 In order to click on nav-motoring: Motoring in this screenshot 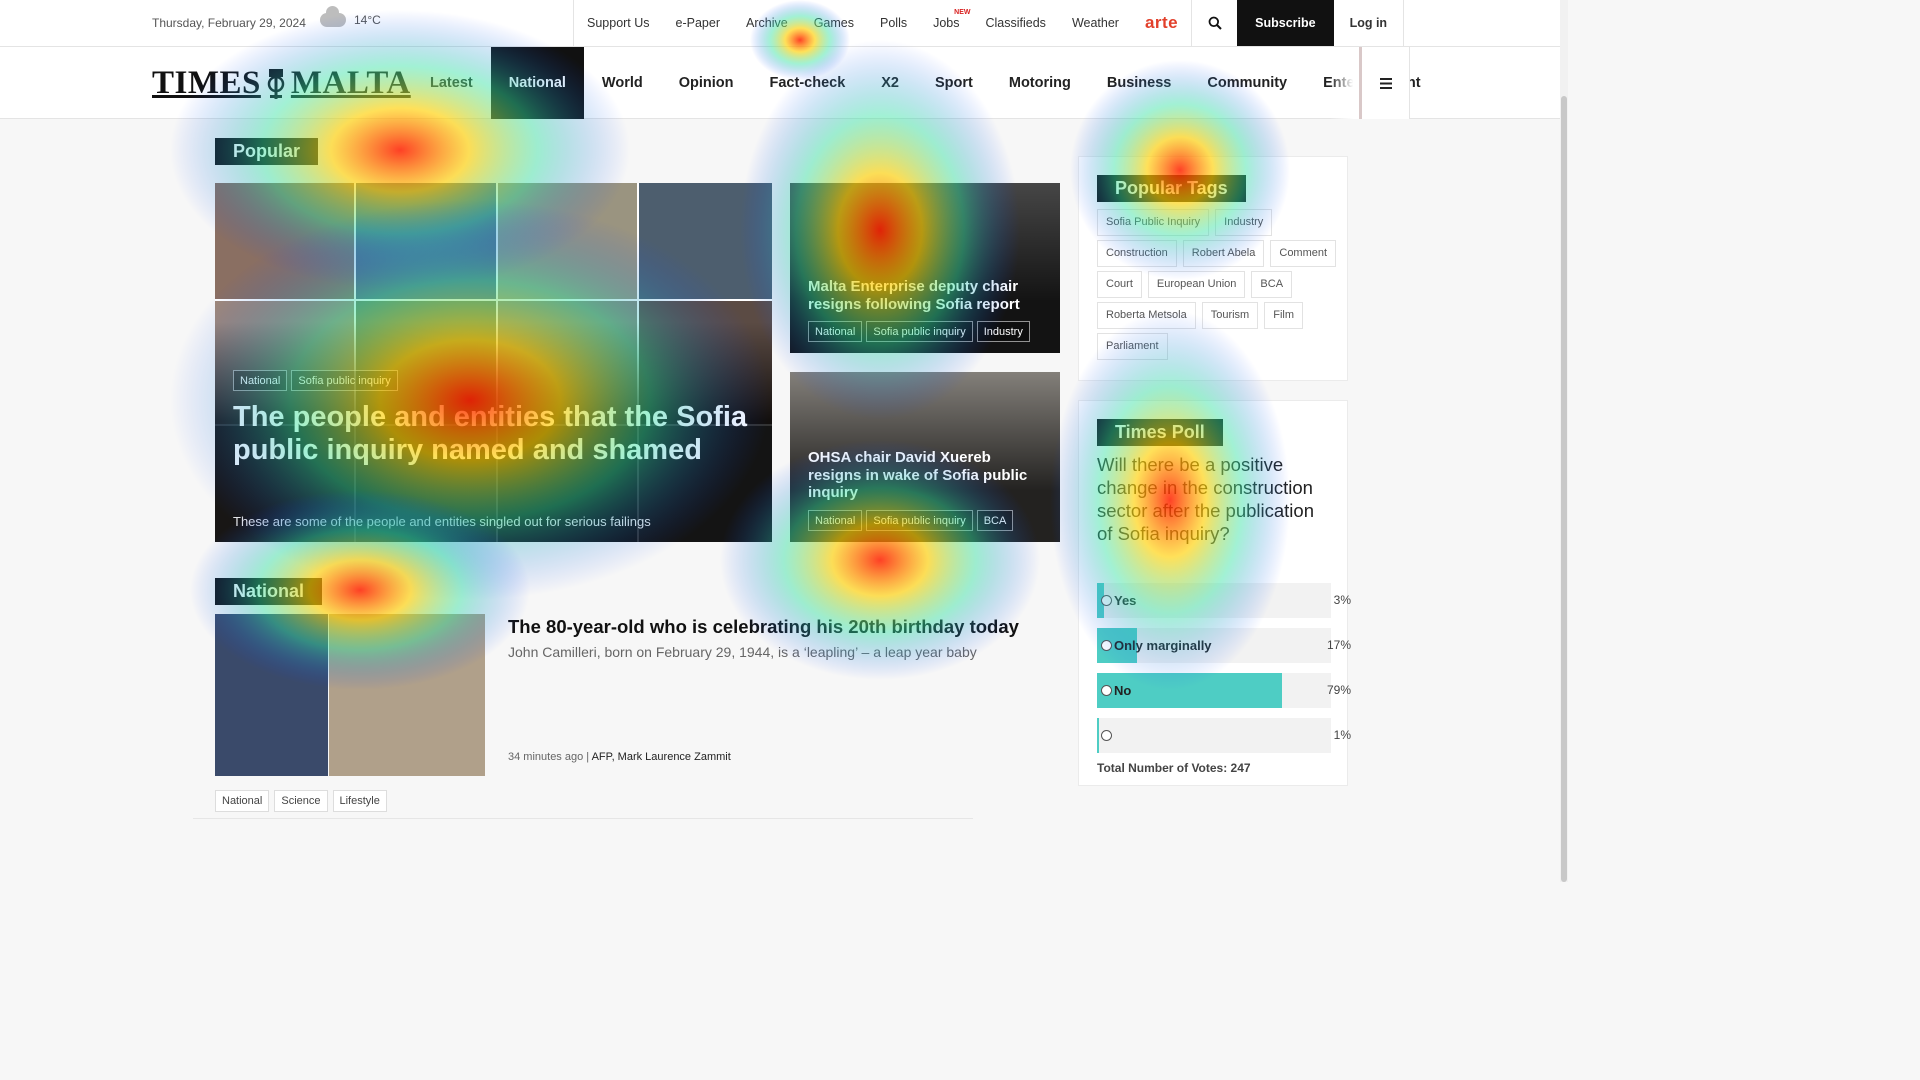, I will do `click(1040, 83)`.